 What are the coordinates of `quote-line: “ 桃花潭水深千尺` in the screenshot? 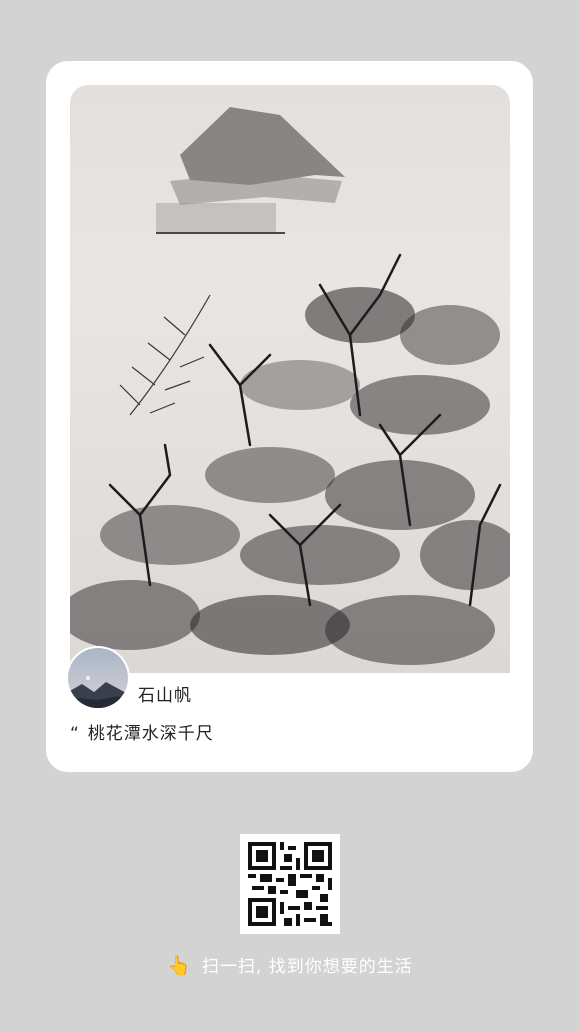 It's located at (142, 731).